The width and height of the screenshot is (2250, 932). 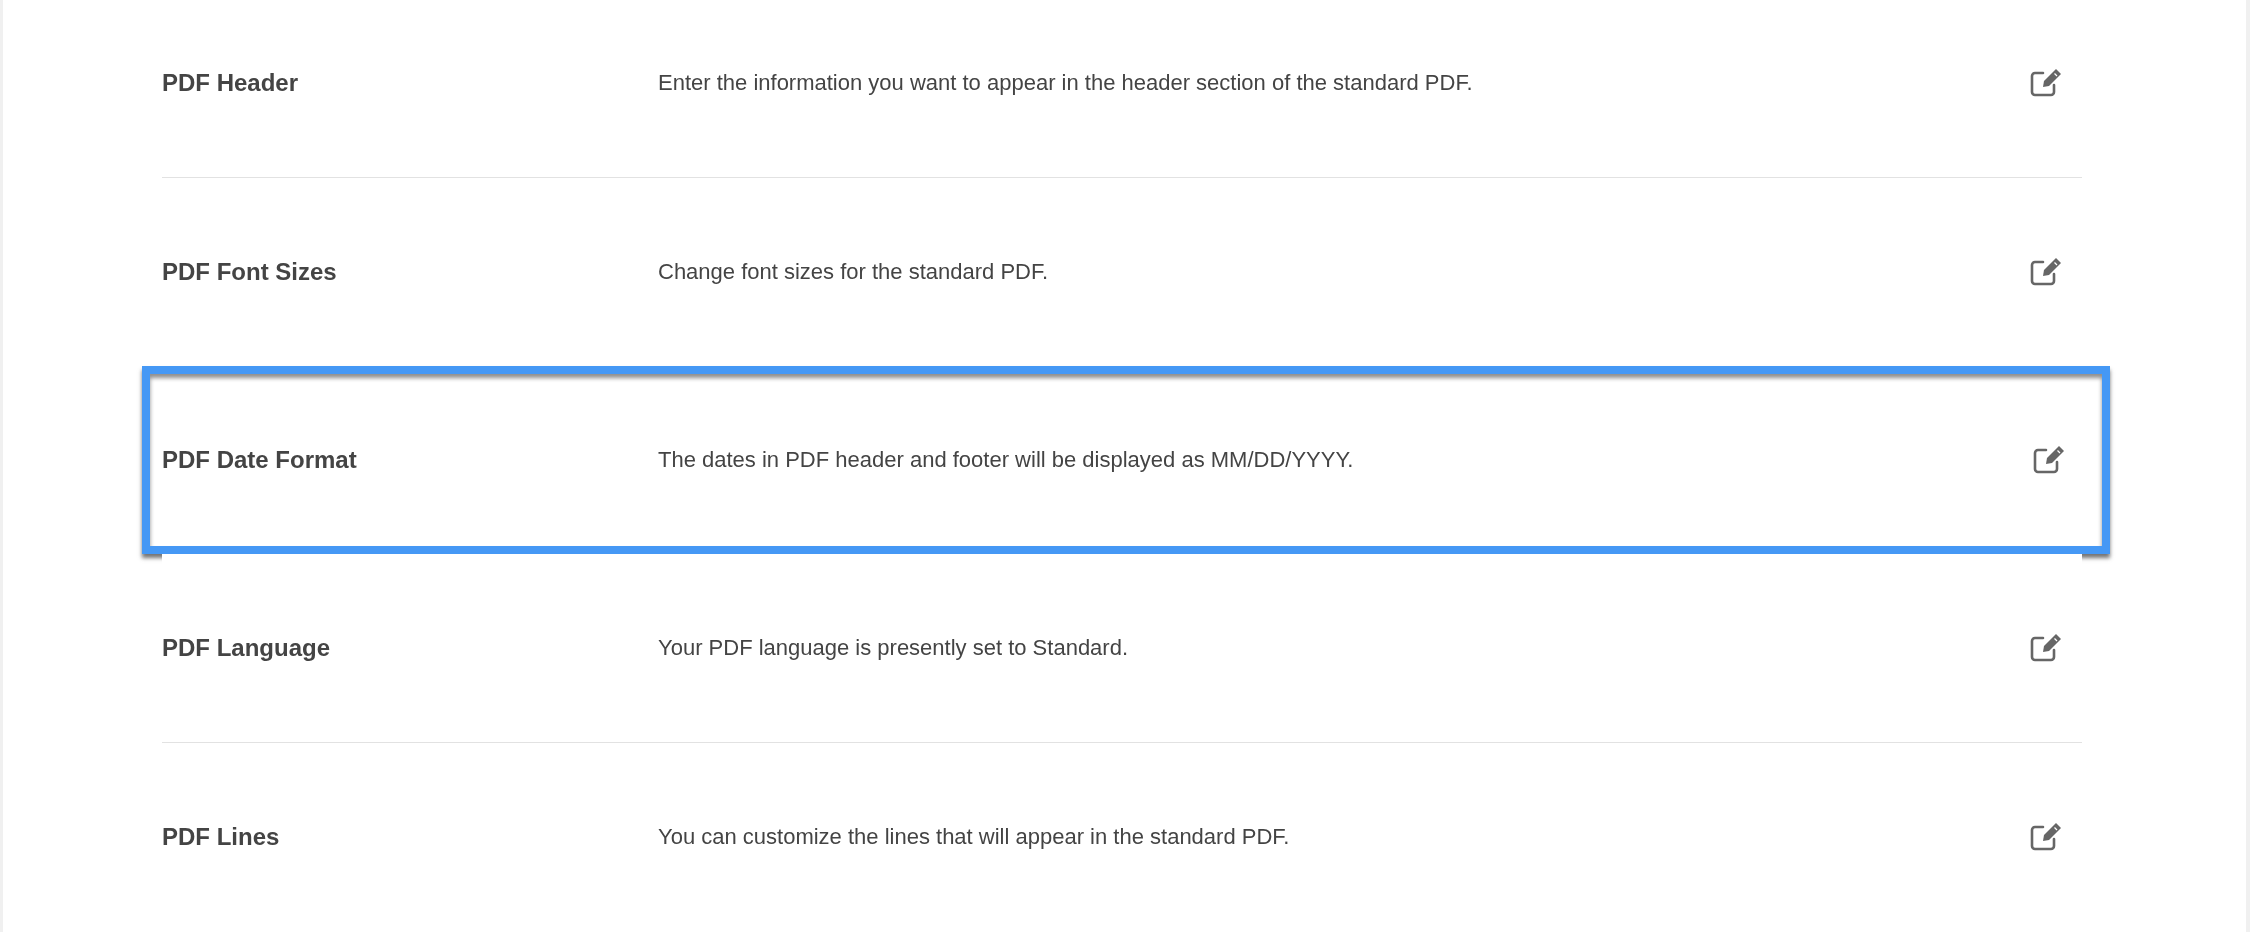 I want to click on setting-label: PDF Language, so click(x=246, y=648).